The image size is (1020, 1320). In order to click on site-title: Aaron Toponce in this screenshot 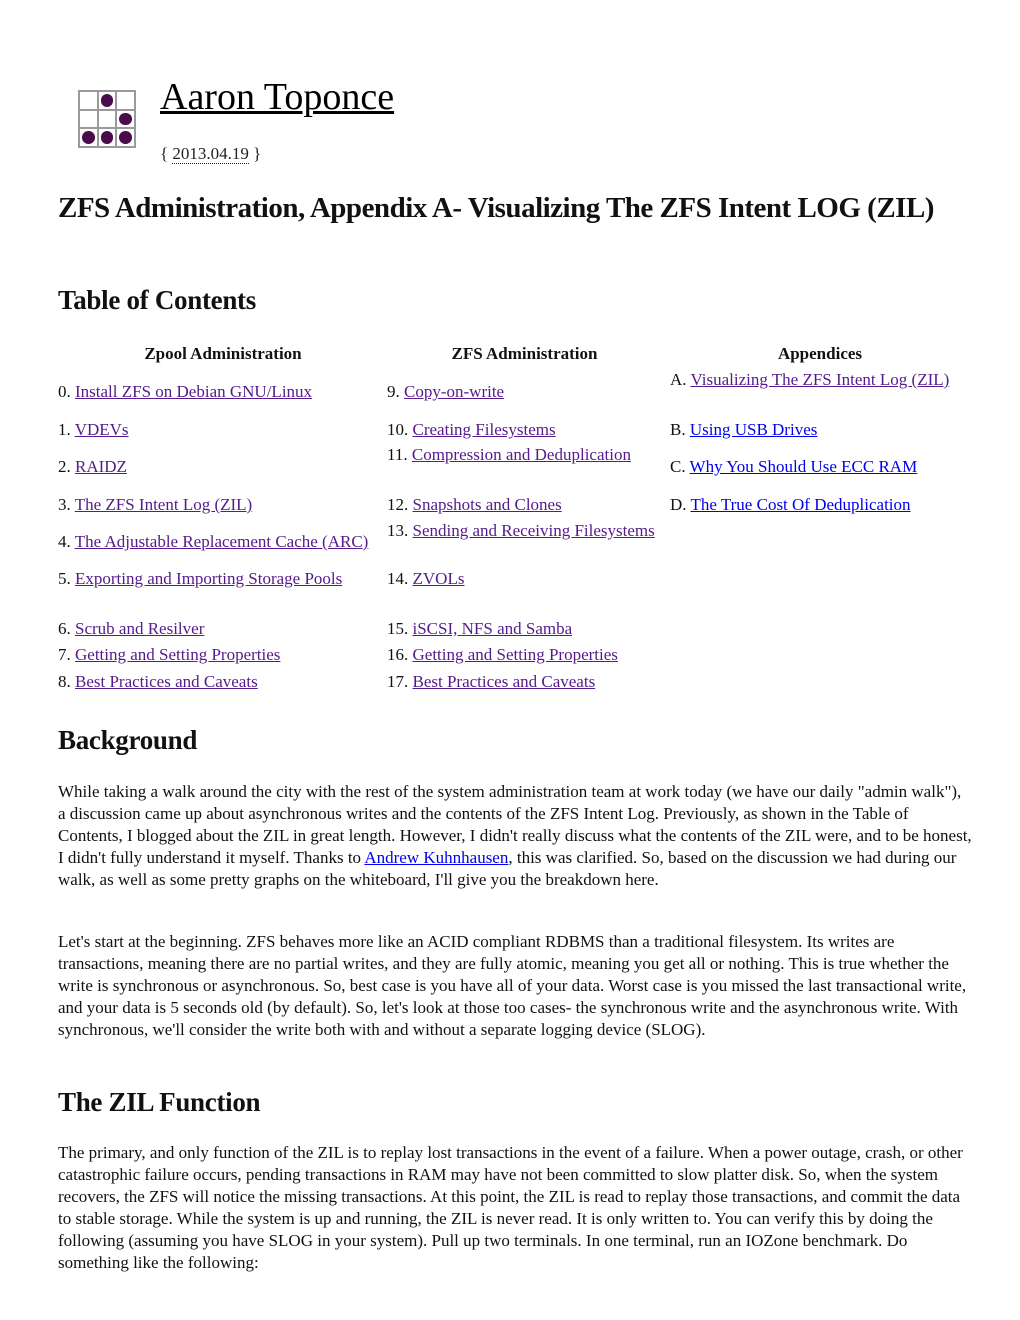, I will do `click(277, 97)`.